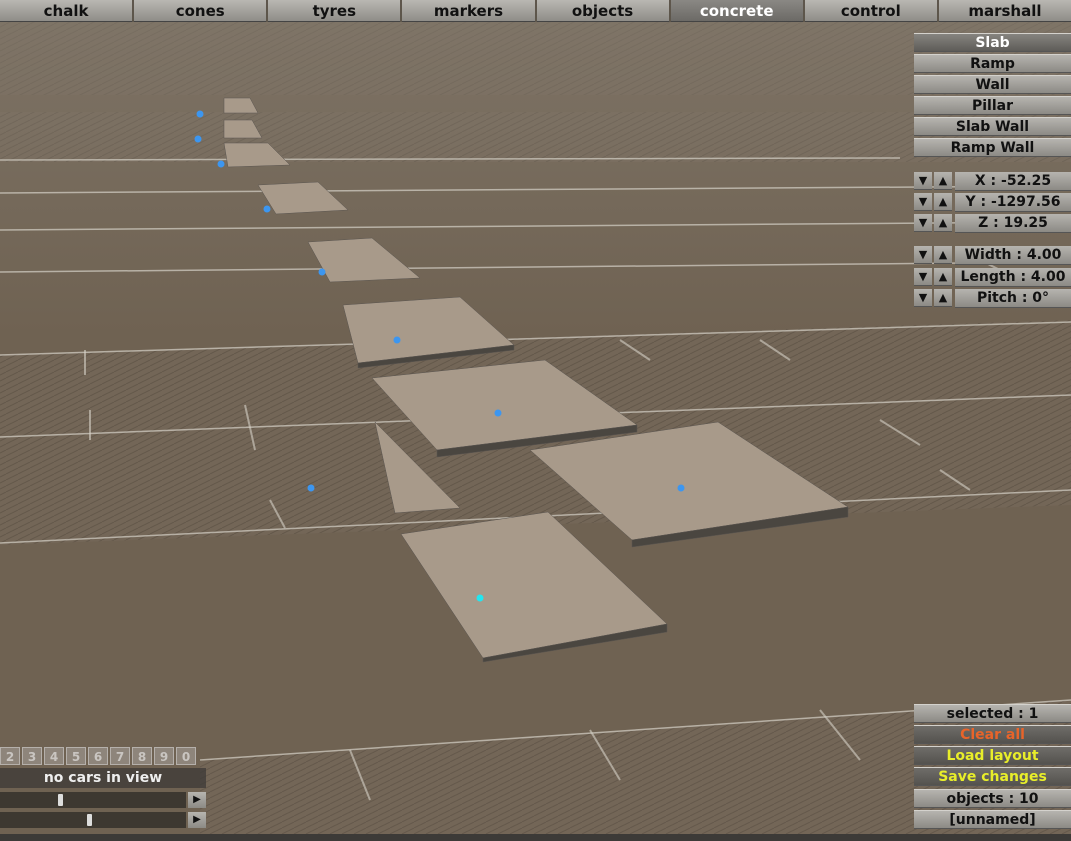 The width and height of the screenshot is (1071, 841). What do you see at coordinates (992, 798) in the screenshot?
I see `objects-count: objects : 10` at bounding box center [992, 798].